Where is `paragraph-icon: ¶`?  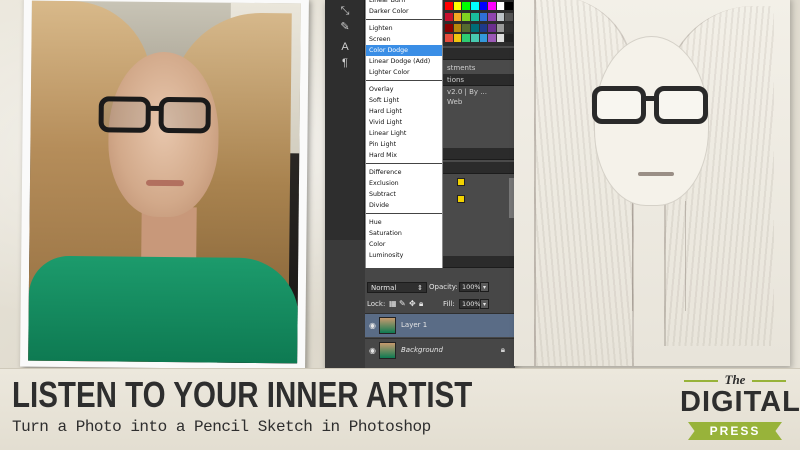 paragraph-icon: ¶ is located at coordinates (345, 63).